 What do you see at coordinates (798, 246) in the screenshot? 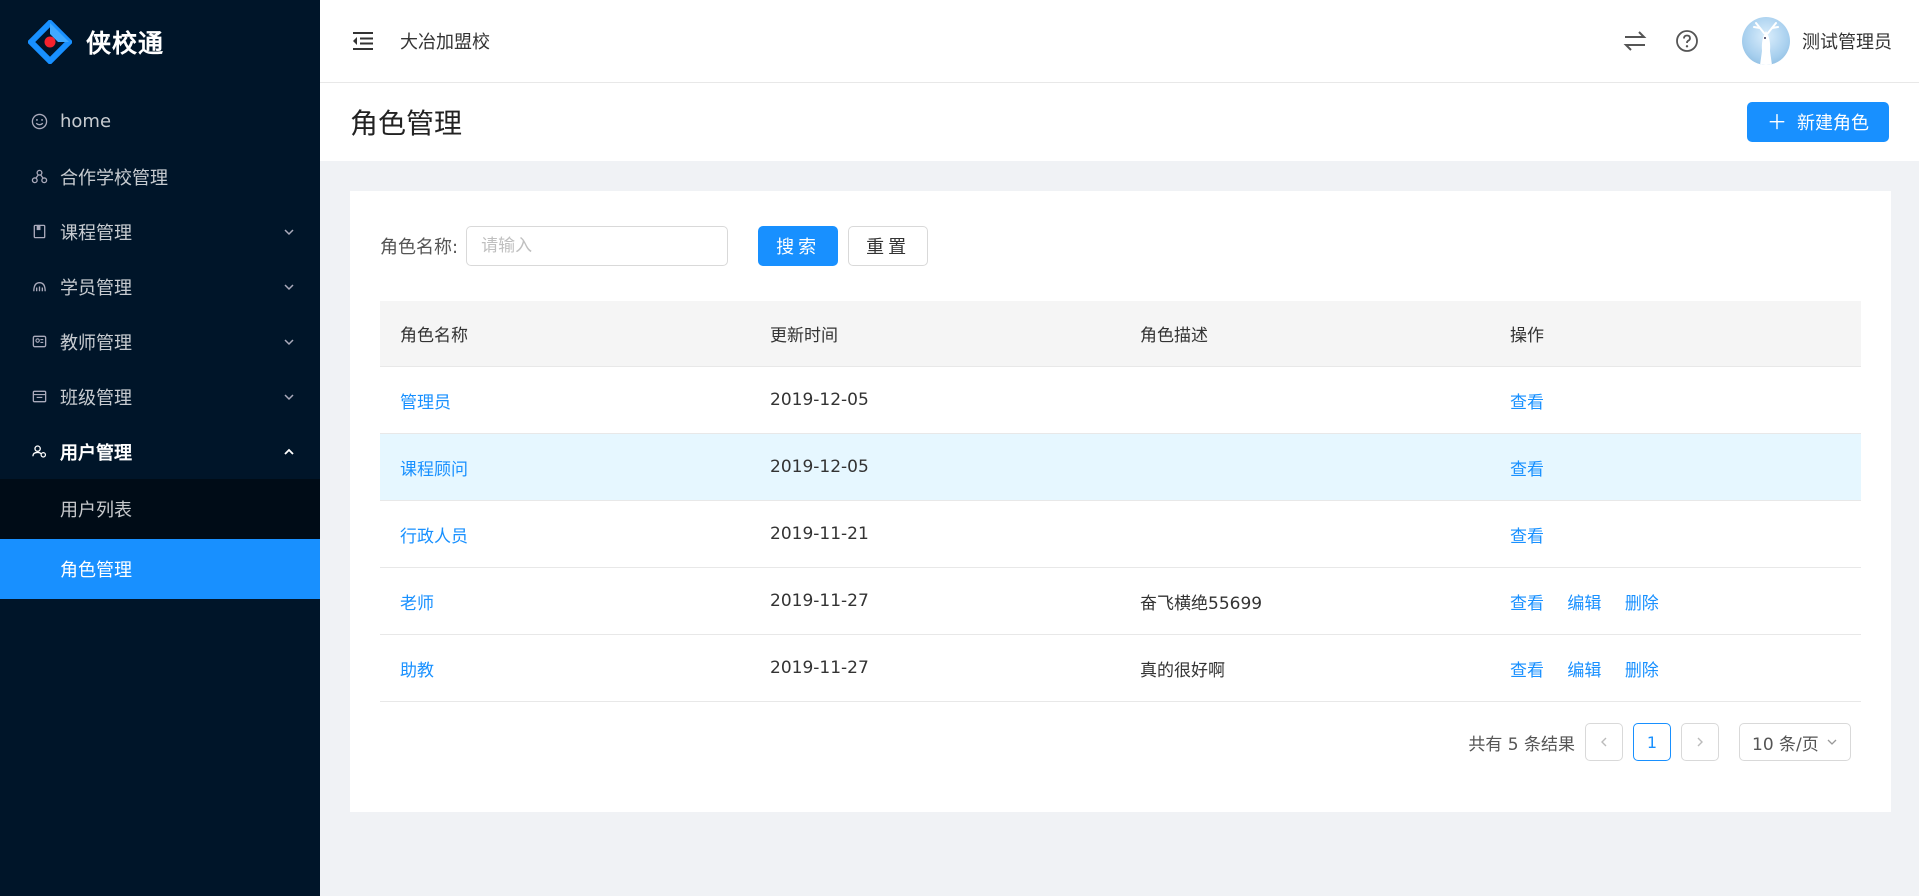
I see `search-button: 搜索` at bounding box center [798, 246].